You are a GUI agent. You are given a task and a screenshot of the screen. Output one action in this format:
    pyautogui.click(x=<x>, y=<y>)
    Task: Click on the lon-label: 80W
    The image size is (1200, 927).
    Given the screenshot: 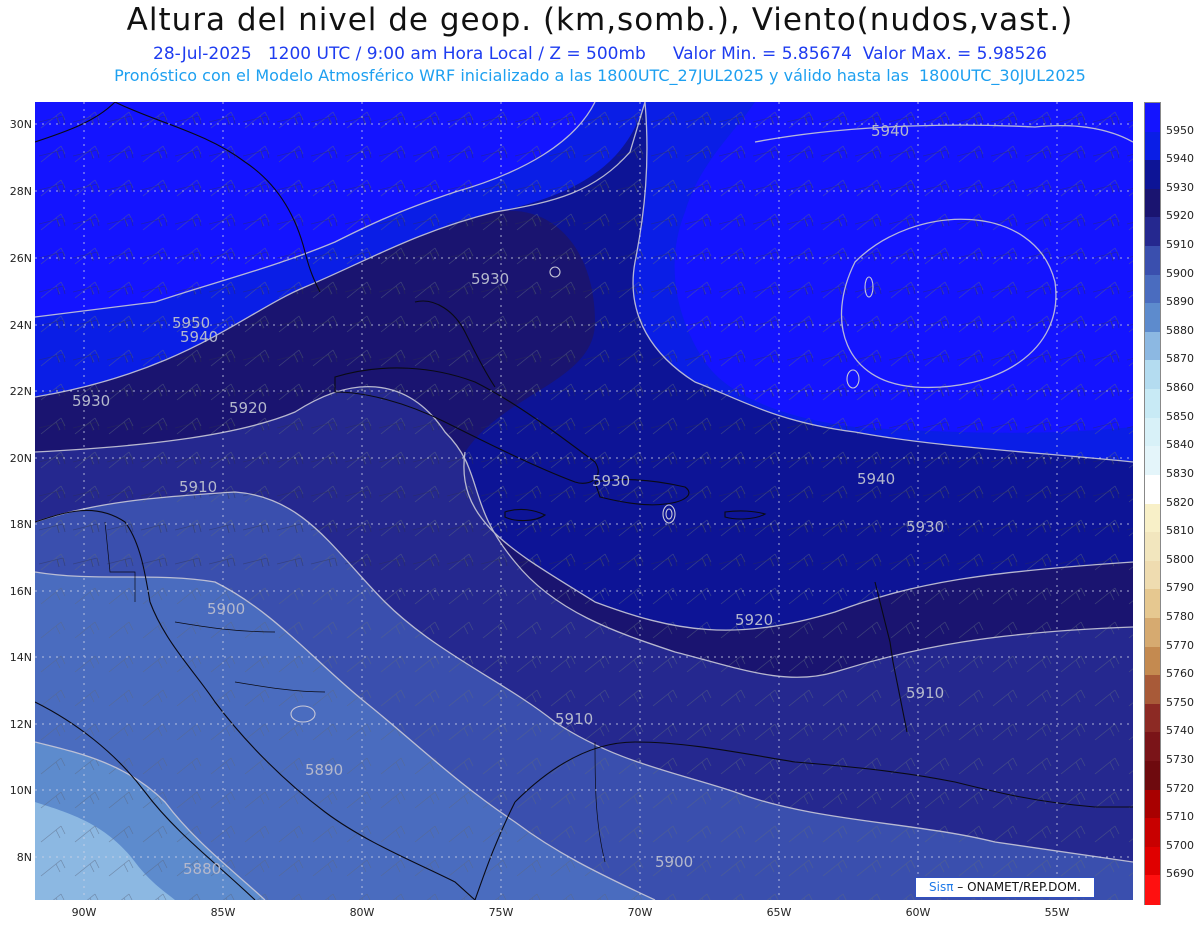 What is the action you would take?
    pyautogui.click(x=362, y=912)
    